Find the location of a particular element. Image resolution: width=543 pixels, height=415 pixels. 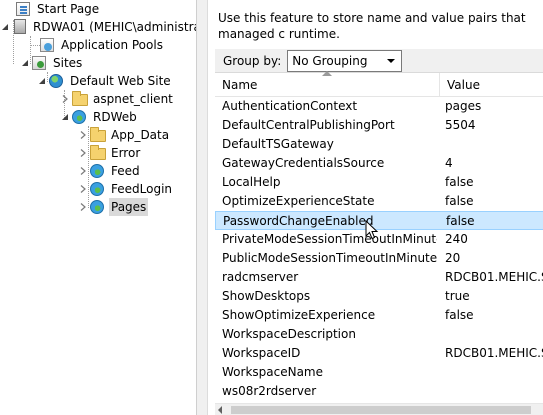

horizontal-scrollbar is located at coordinates (379, 409).